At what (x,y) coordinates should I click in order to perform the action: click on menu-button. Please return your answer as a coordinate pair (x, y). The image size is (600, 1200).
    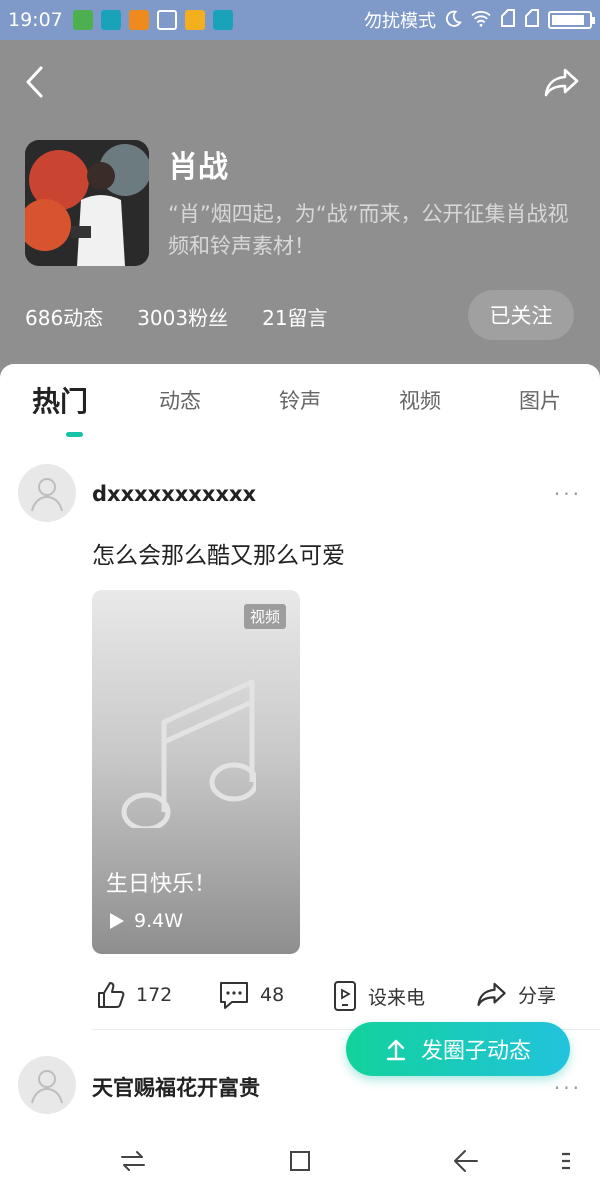
    Looking at the image, I should click on (566, 1161).